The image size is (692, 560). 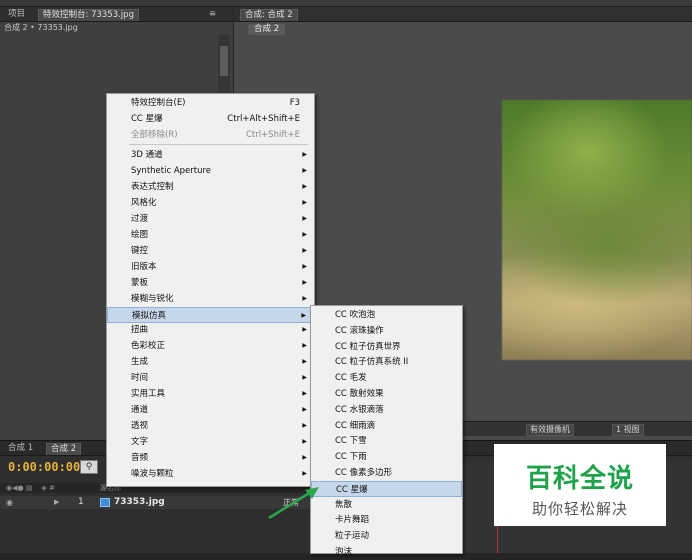 I want to click on effect-menu-item: 色彩校正 ▶, so click(x=210, y=346).